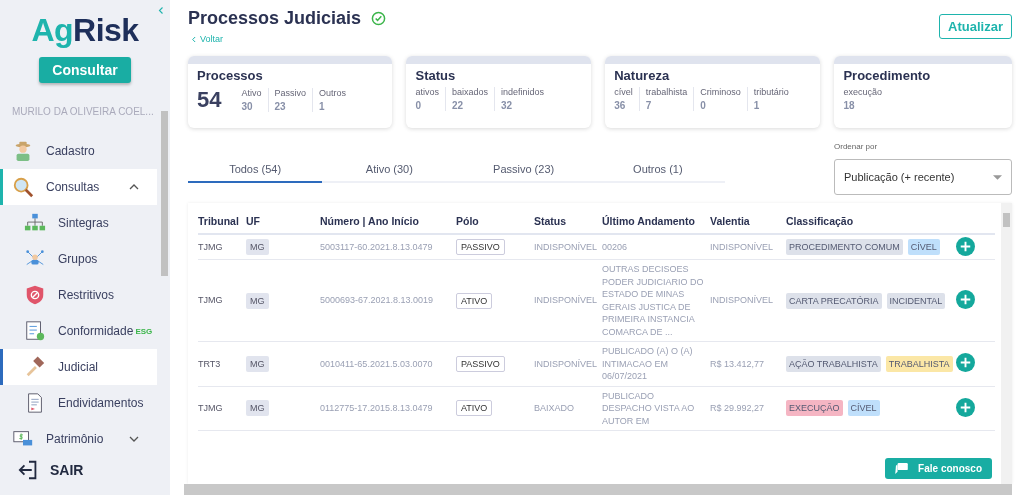 The width and height of the screenshot is (1024, 495). Describe the element at coordinates (427, 92) in the screenshot. I see `stat-label: ativos` at that location.